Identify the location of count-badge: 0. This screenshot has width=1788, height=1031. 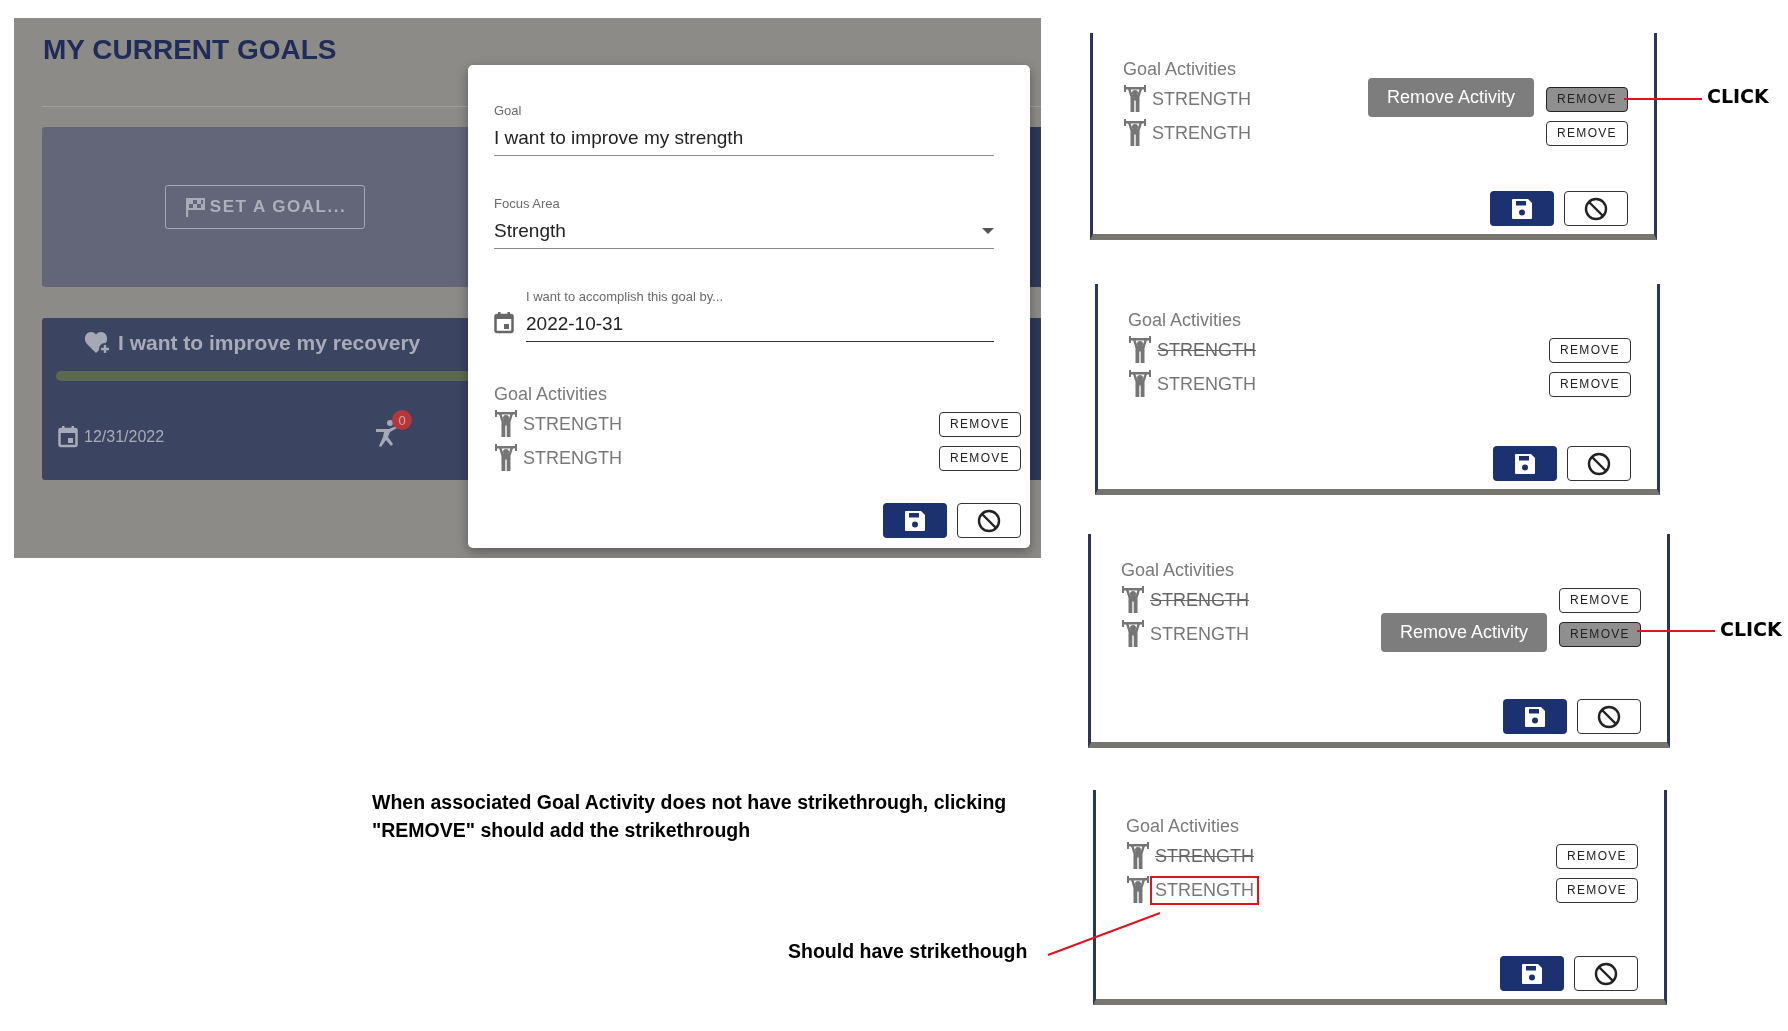
(402, 420).